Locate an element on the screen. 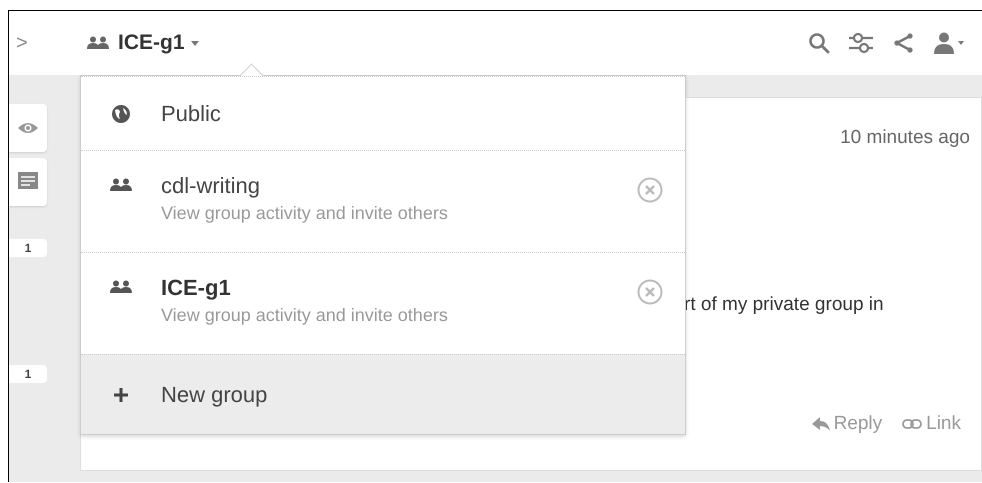  reply-icon is located at coordinates (821, 424).